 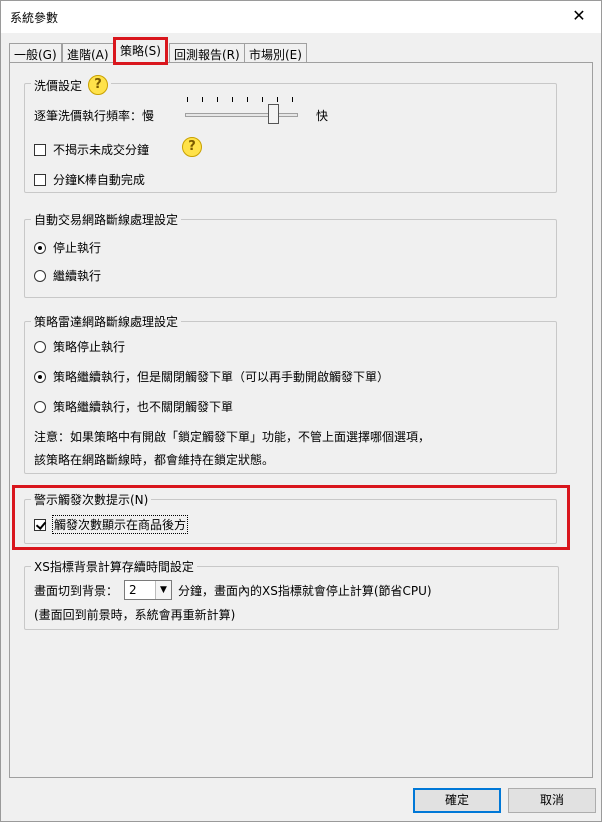 I want to click on hide-unfilled-row: 不揭示未成交分鐘, so click(x=91, y=149).